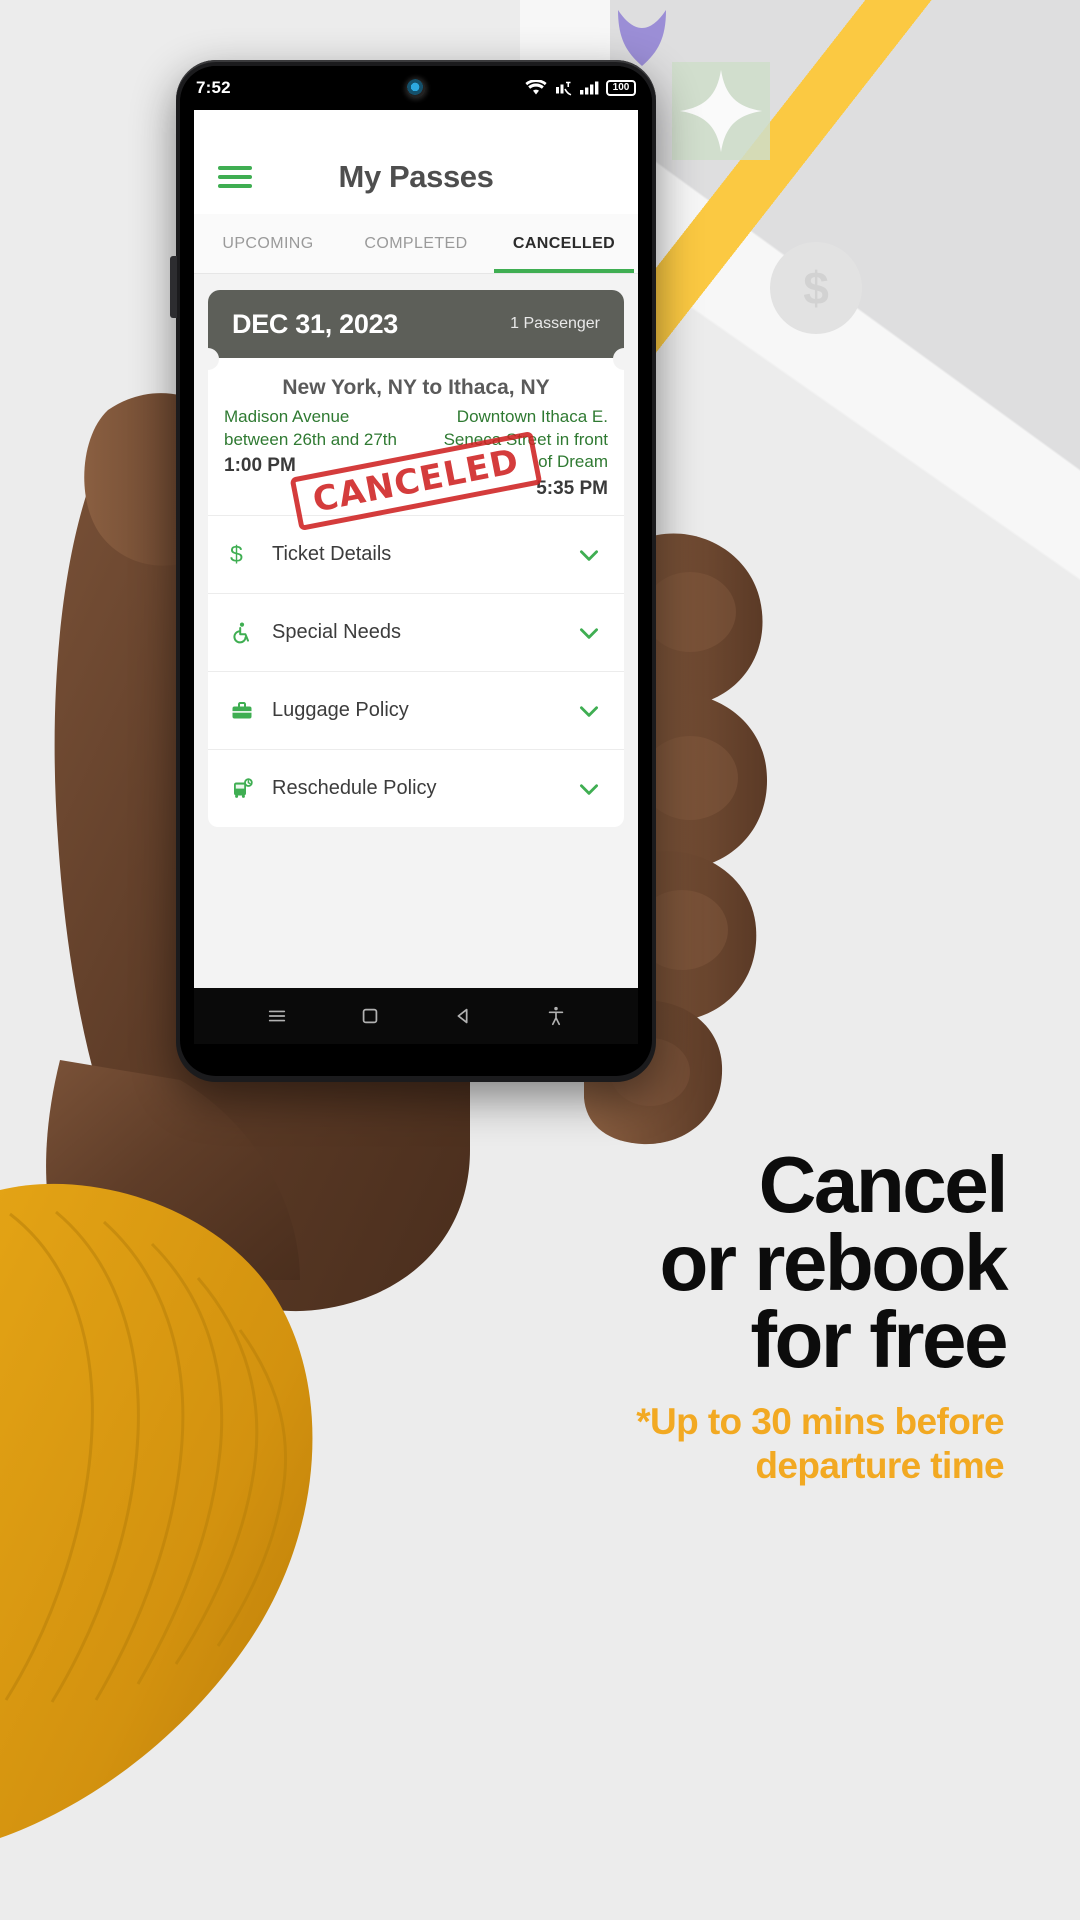  What do you see at coordinates (589, 88) in the screenshot?
I see `cellular-signal-icon` at bounding box center [589, 88].